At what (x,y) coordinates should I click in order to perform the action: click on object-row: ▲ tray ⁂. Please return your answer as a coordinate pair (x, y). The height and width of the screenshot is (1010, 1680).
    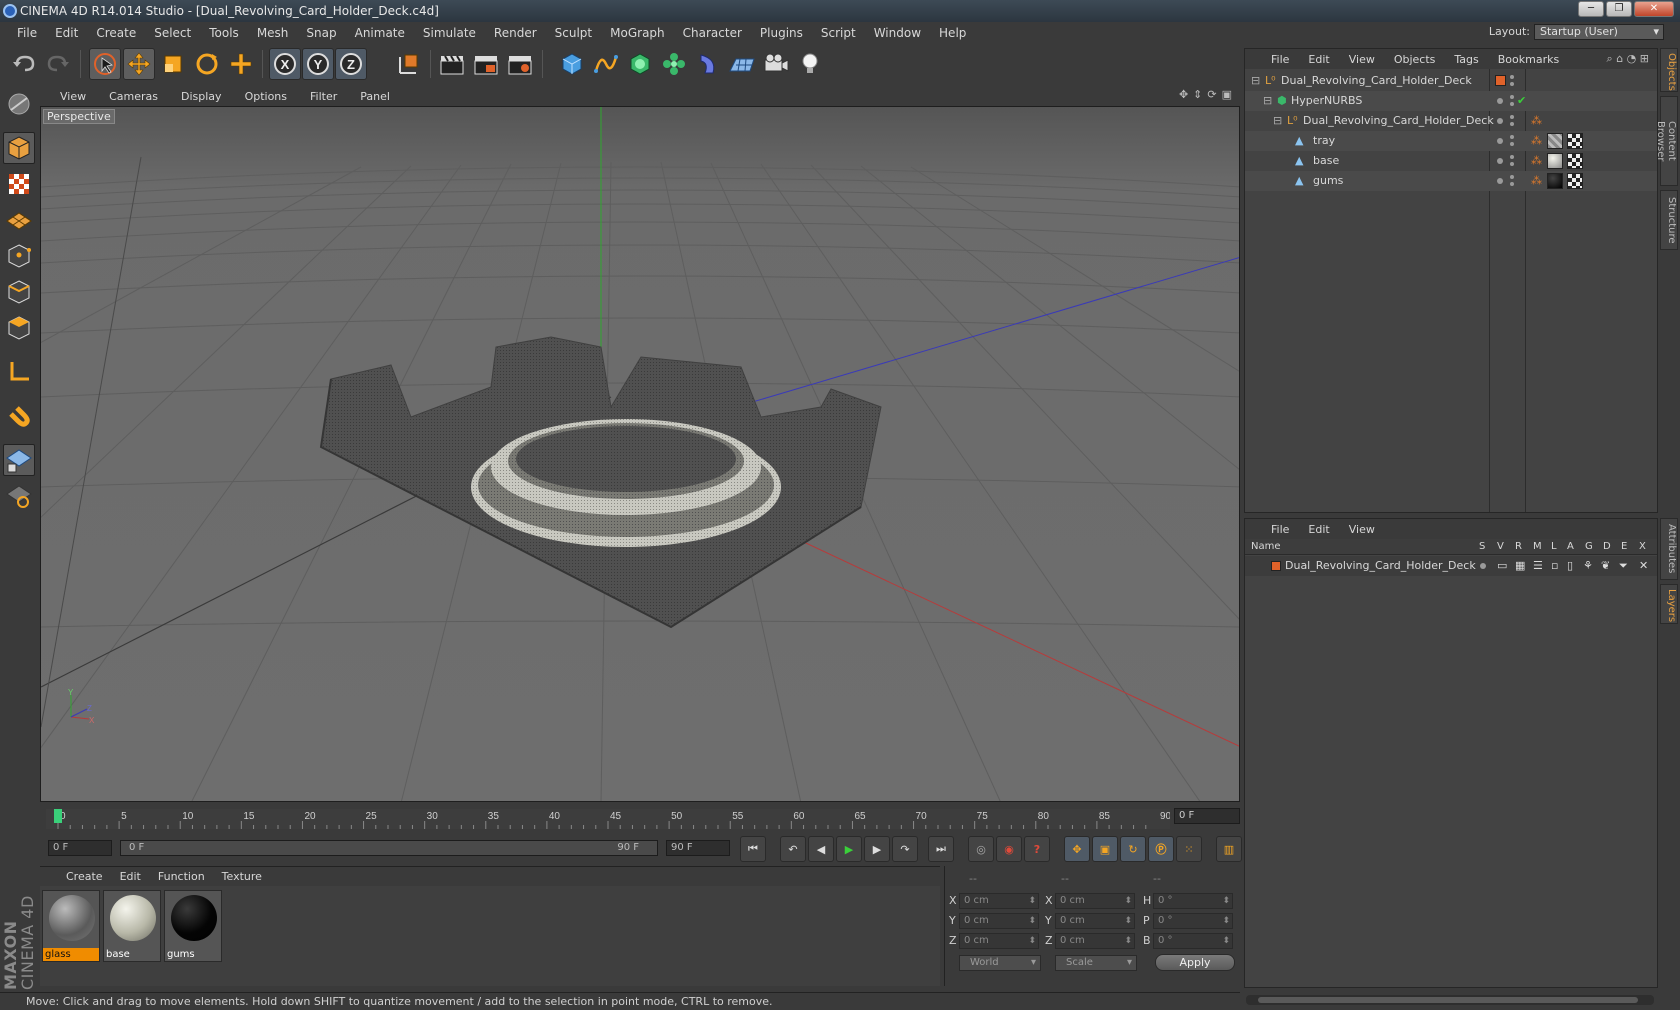
    Looking at the image, I should click on (1451, 141).